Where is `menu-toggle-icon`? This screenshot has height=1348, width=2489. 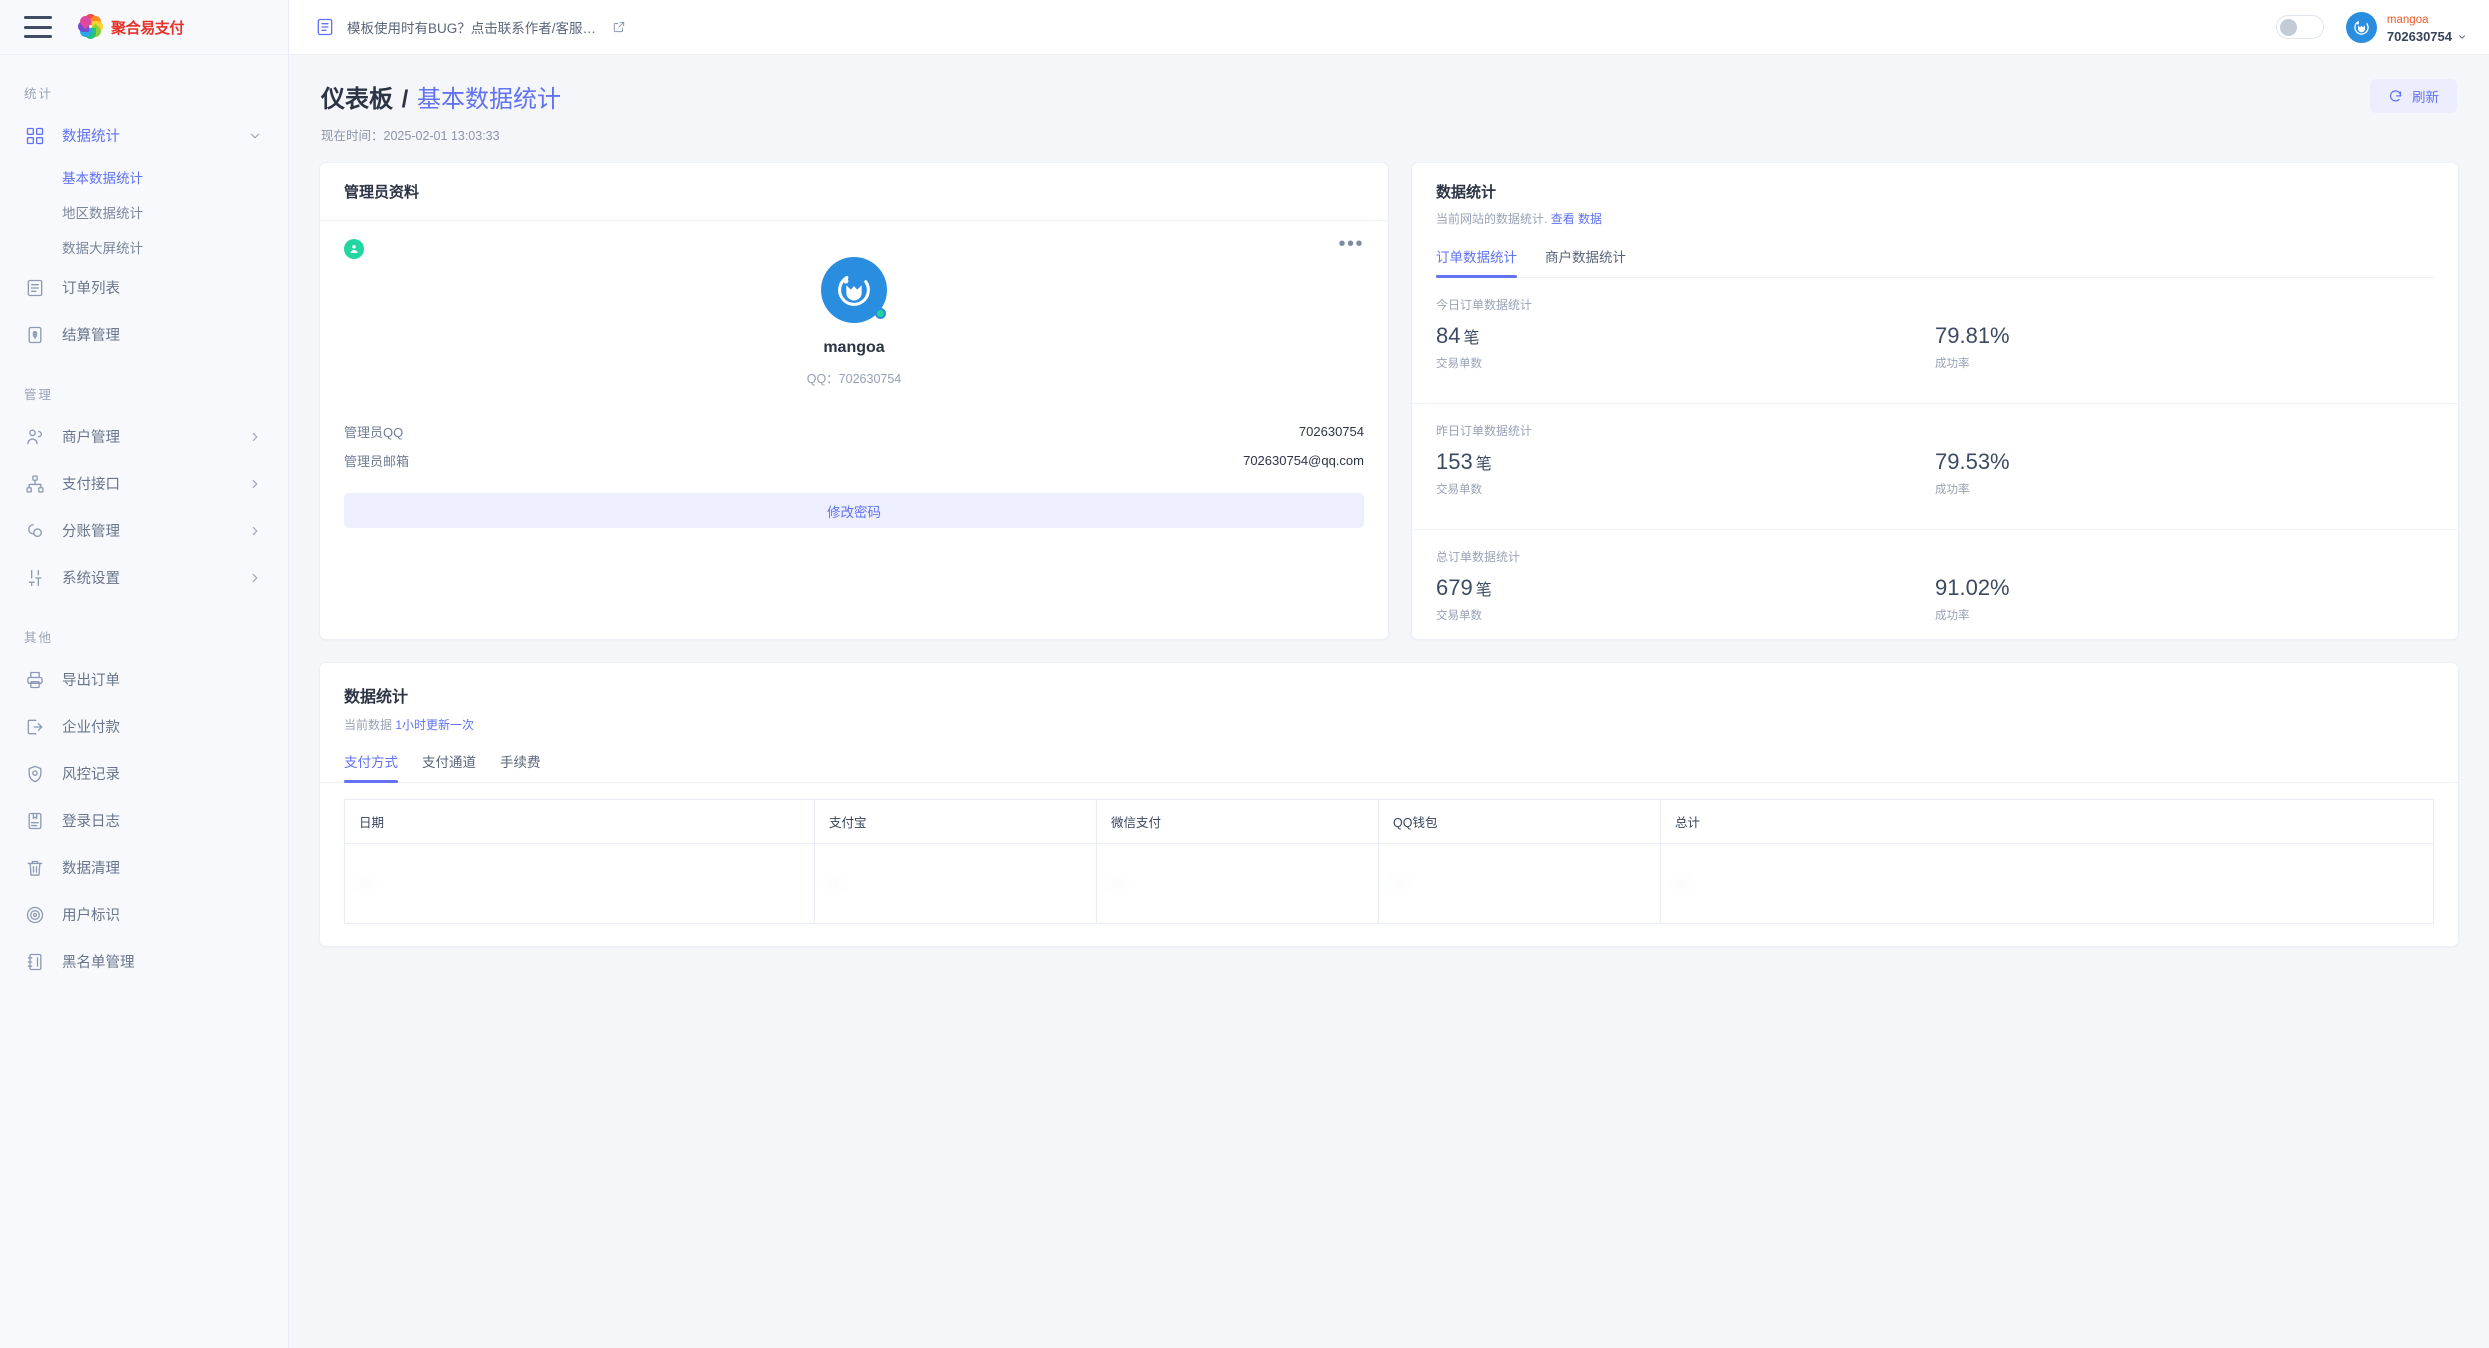
menu-toggle-icon is located at coordinates (38, 27).